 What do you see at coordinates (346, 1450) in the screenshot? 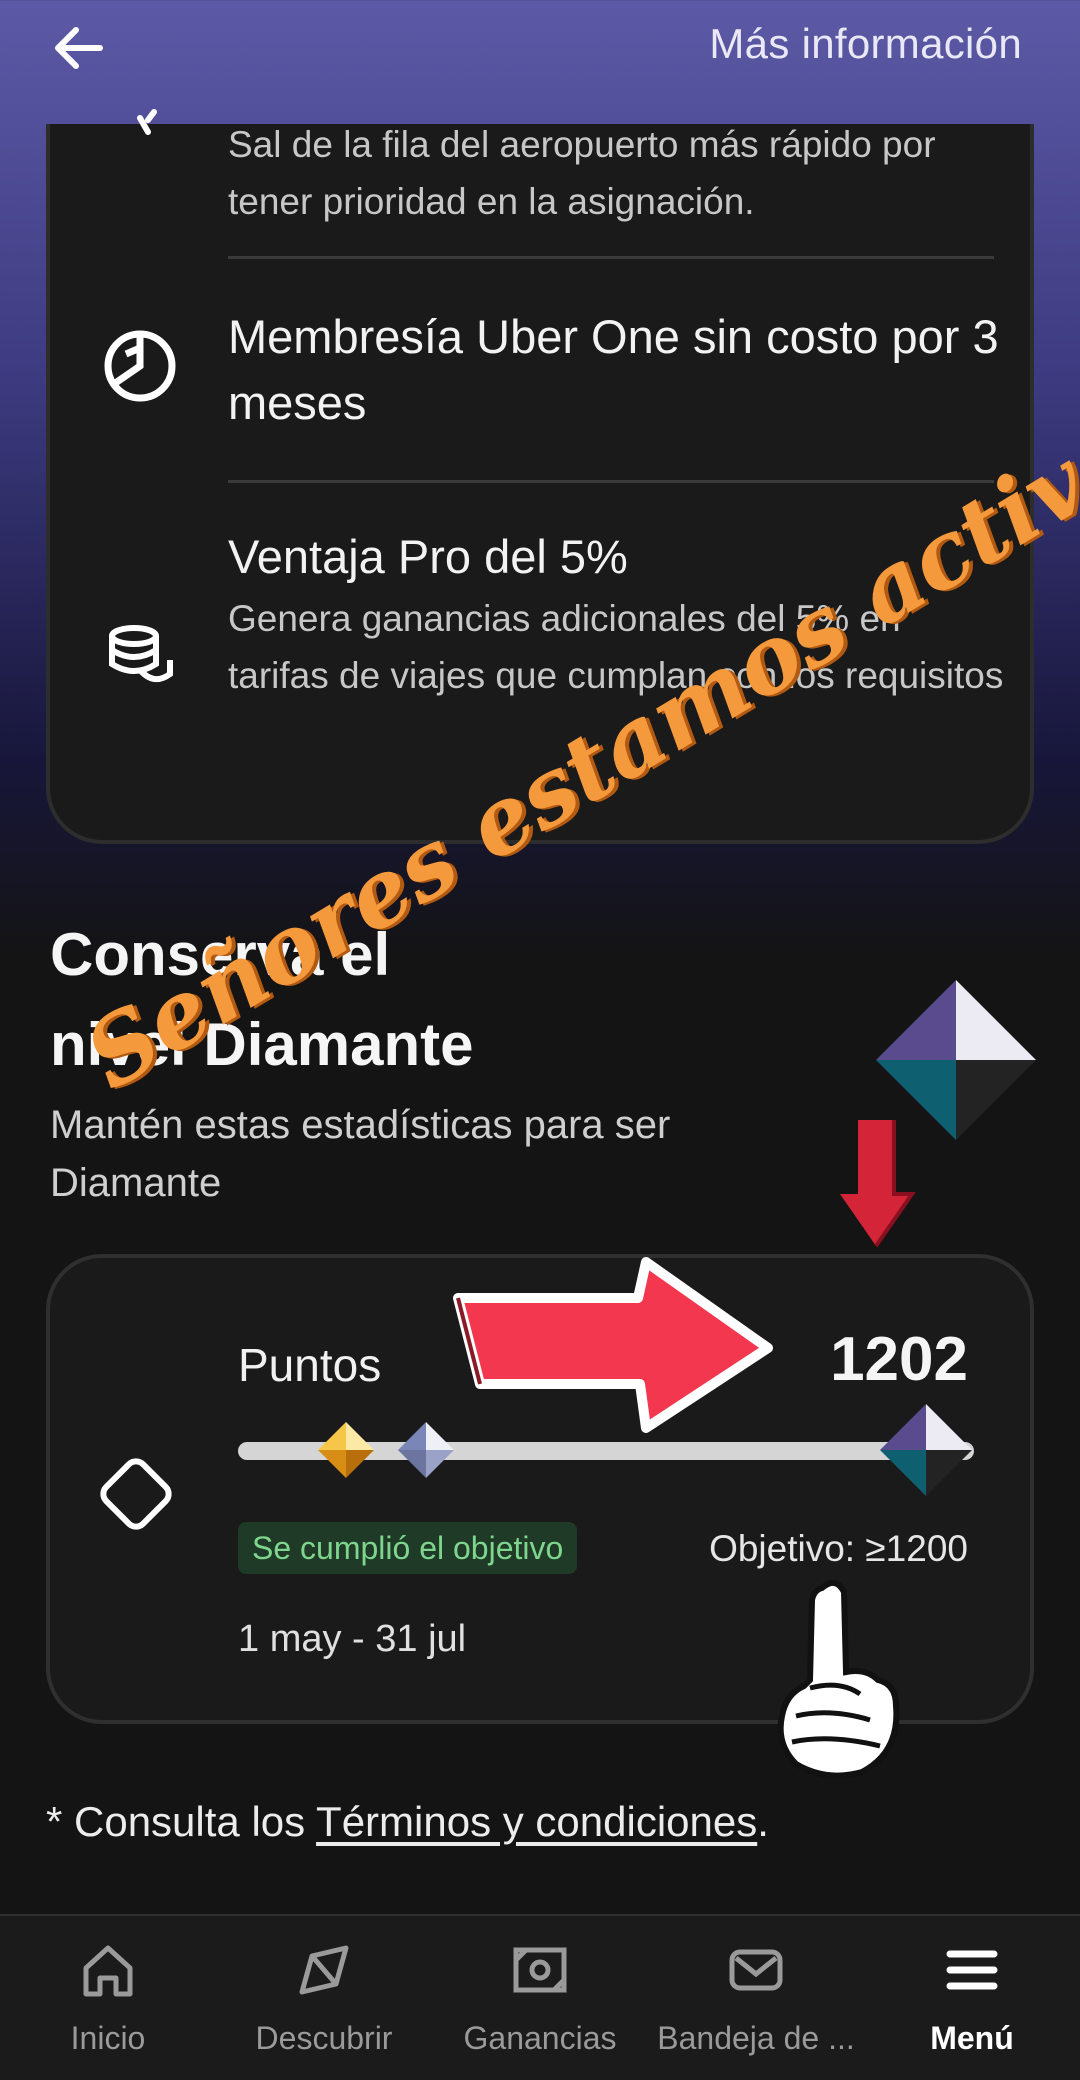
I see `gold-tier-marker` at bounding box center [346, 1450].